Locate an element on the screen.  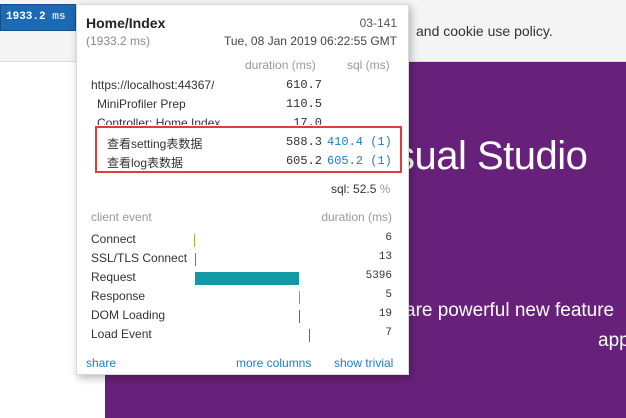
timing-name: MiniProfiler Prep is located at coordinates (141, 104).